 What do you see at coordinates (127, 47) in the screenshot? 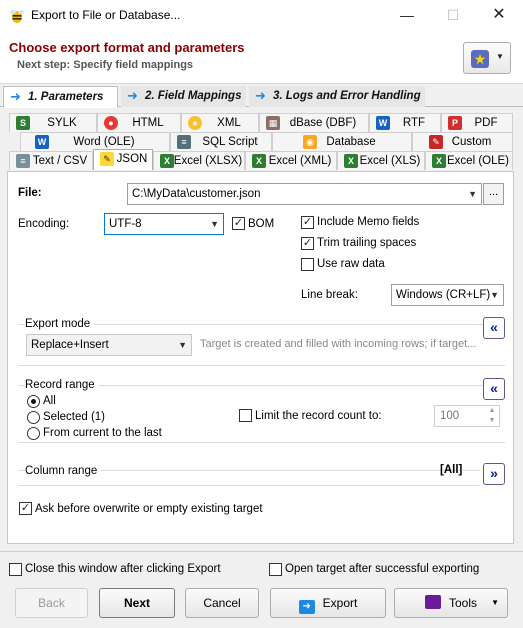
I see `page-title: Choose export format and parameters` at bounding box center [127, 47].